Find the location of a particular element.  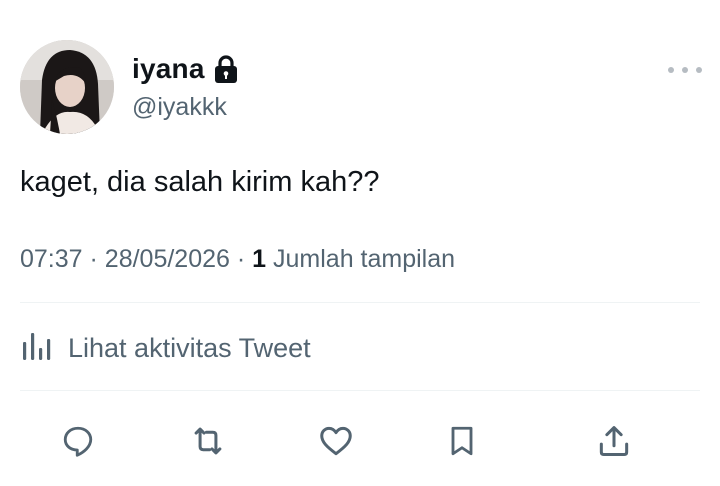

share-upload-icon is located at coordinates (614, 441).